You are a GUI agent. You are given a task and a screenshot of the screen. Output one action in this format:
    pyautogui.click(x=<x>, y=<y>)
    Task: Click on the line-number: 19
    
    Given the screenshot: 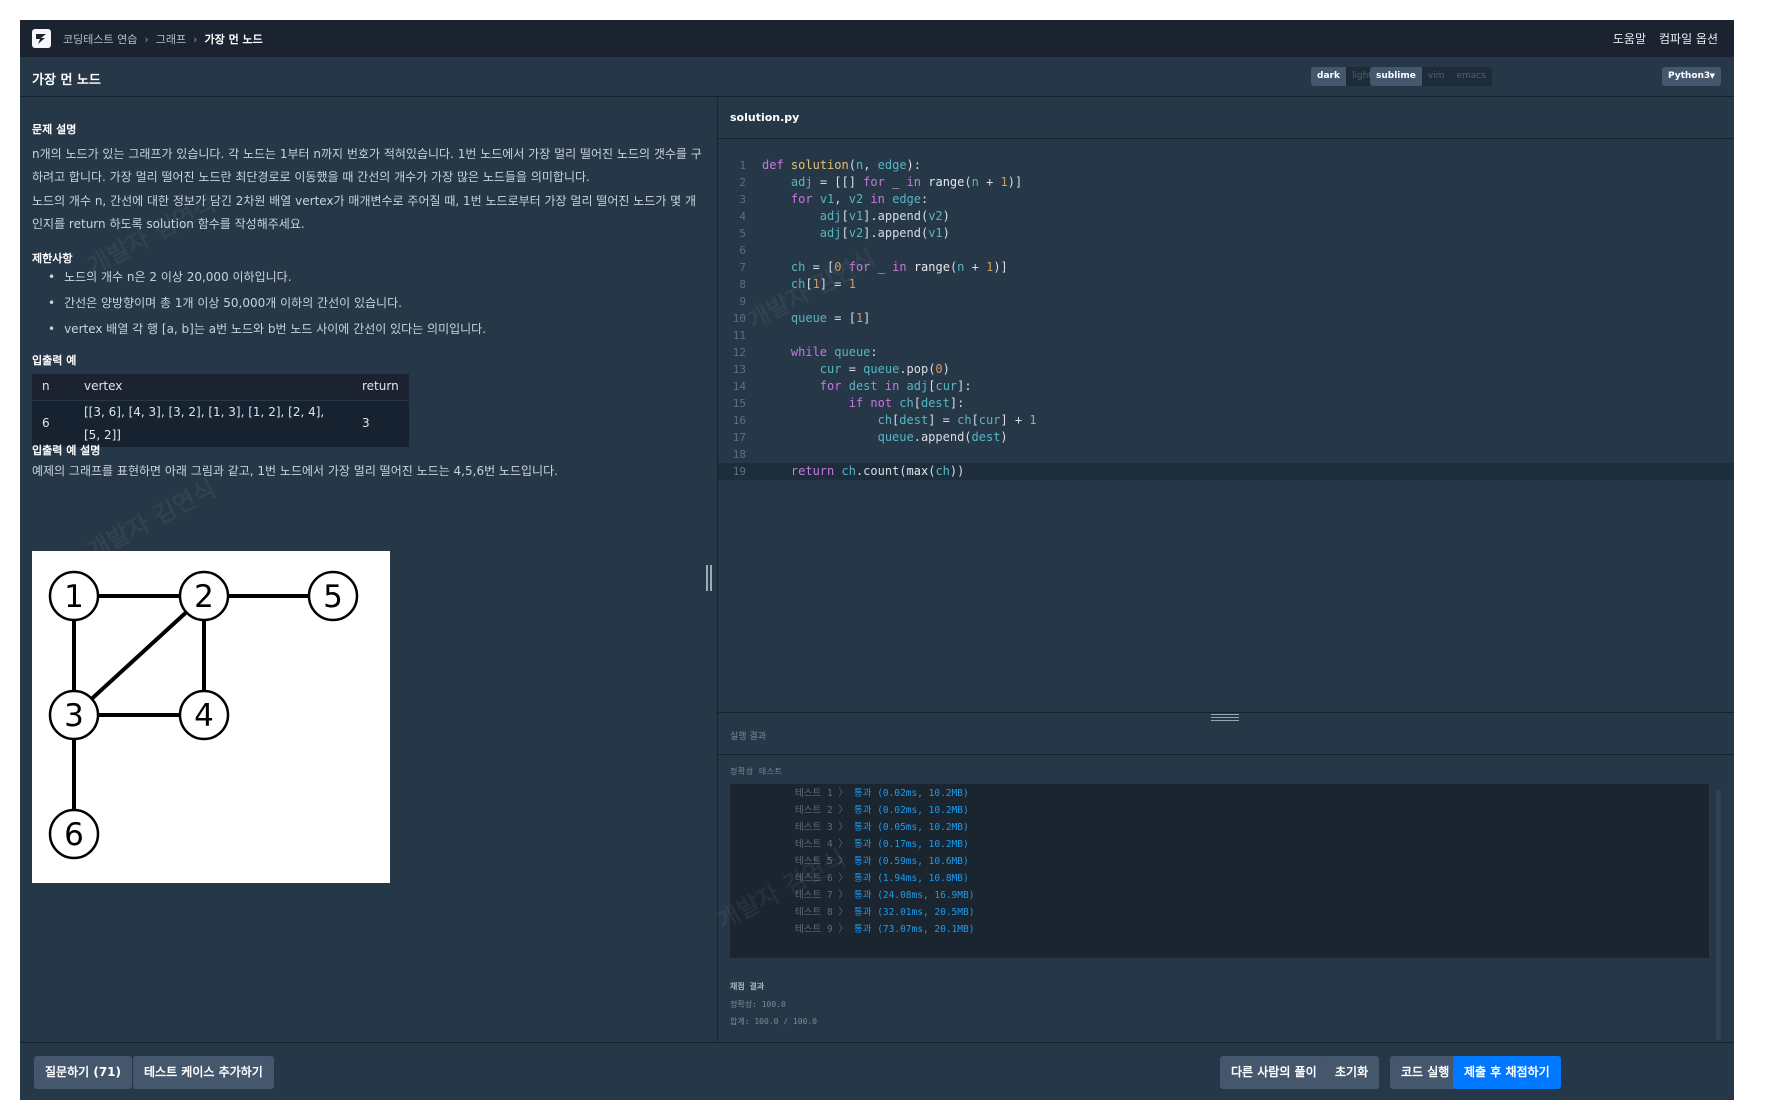 What is the action you would take?
    pyautogui.click(x=739, y=471)
    